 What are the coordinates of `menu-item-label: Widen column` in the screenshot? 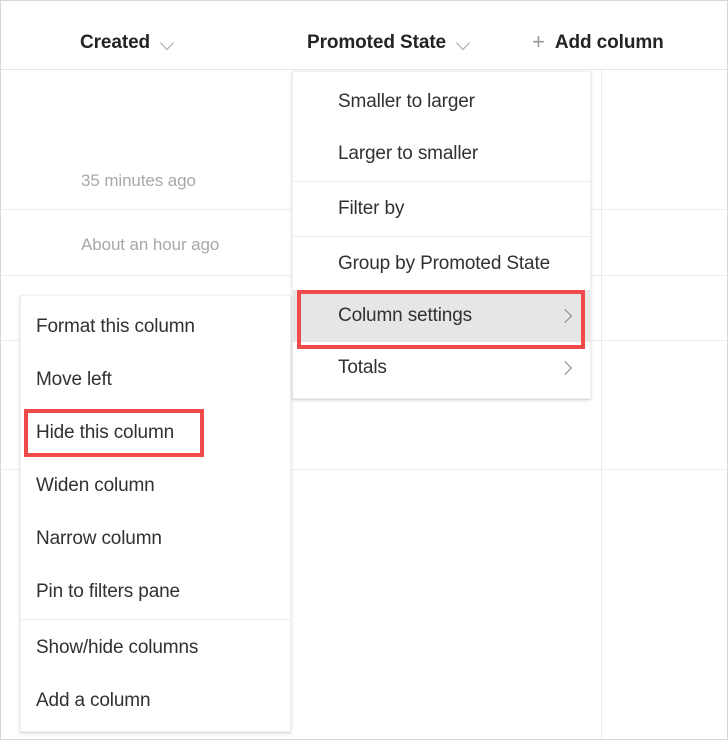 It's located at (95, 485).